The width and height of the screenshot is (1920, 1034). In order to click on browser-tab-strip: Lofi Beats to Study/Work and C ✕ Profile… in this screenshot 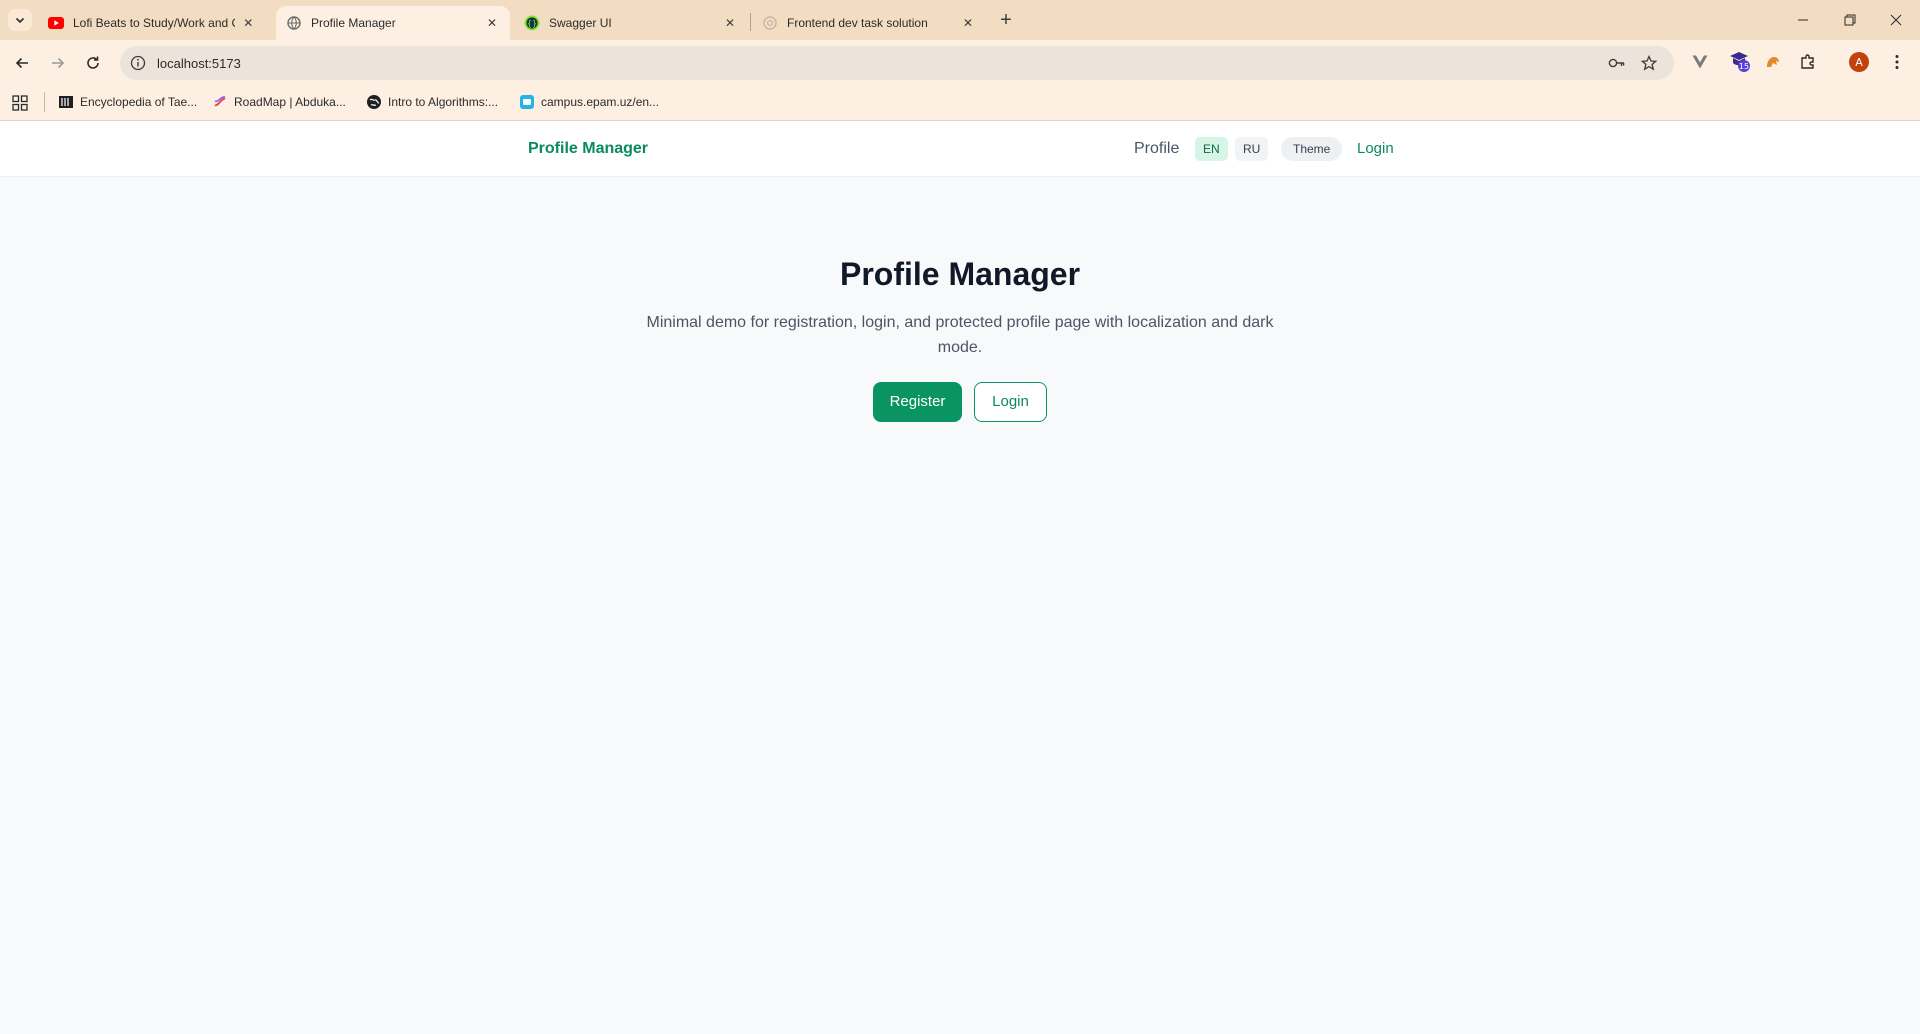, I will do `click(960, 20)`.